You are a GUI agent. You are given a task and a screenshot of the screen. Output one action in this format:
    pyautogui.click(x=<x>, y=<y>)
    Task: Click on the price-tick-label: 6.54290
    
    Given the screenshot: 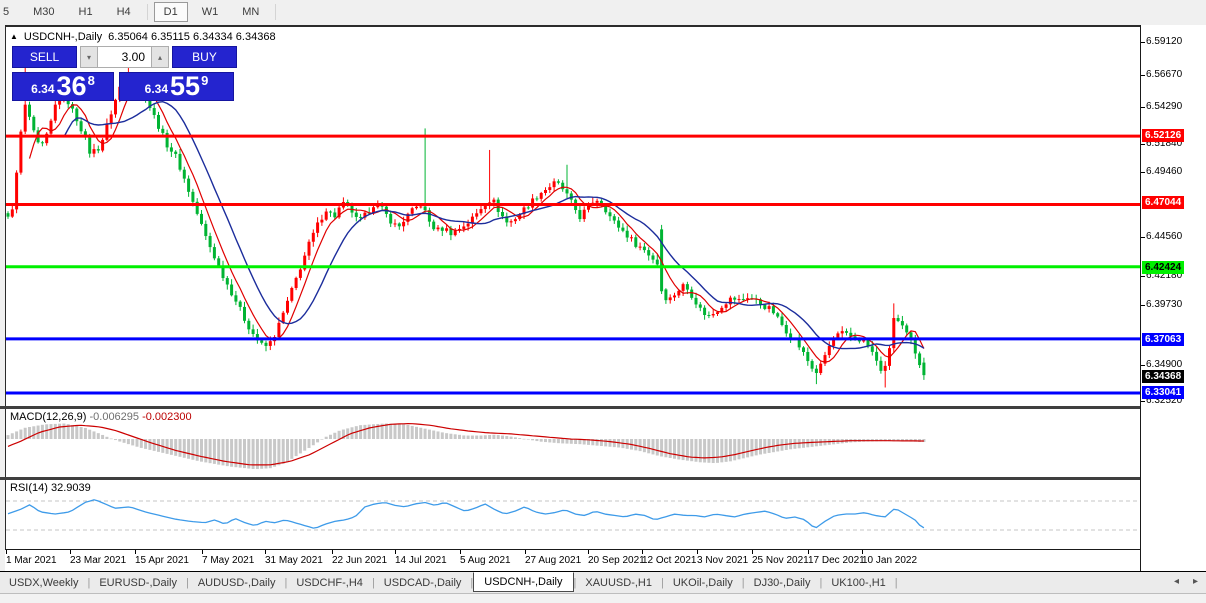 What is the action you would take?
    pyautogui.click(x=1164, y=106)
    